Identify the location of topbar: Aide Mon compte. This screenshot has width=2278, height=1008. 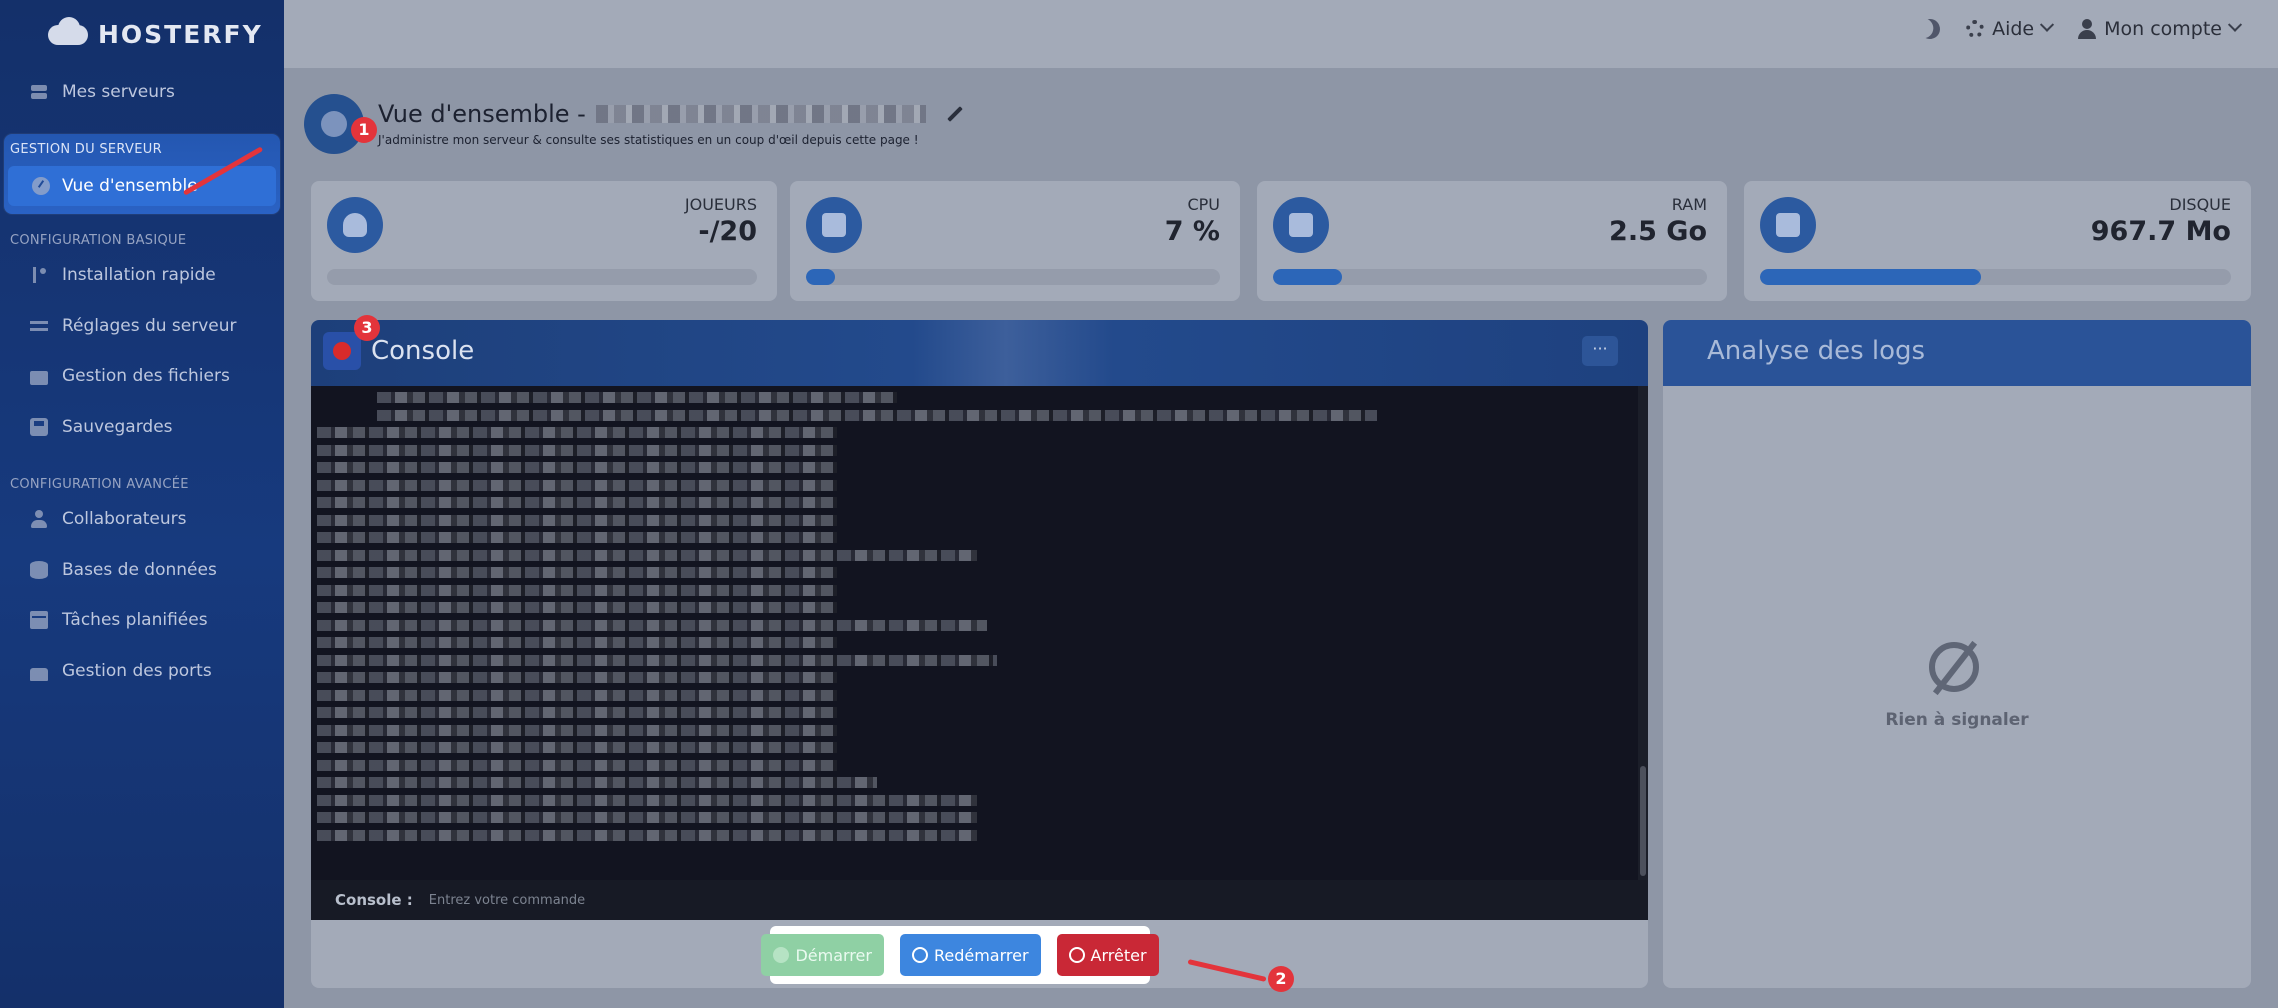
(1281, 34).